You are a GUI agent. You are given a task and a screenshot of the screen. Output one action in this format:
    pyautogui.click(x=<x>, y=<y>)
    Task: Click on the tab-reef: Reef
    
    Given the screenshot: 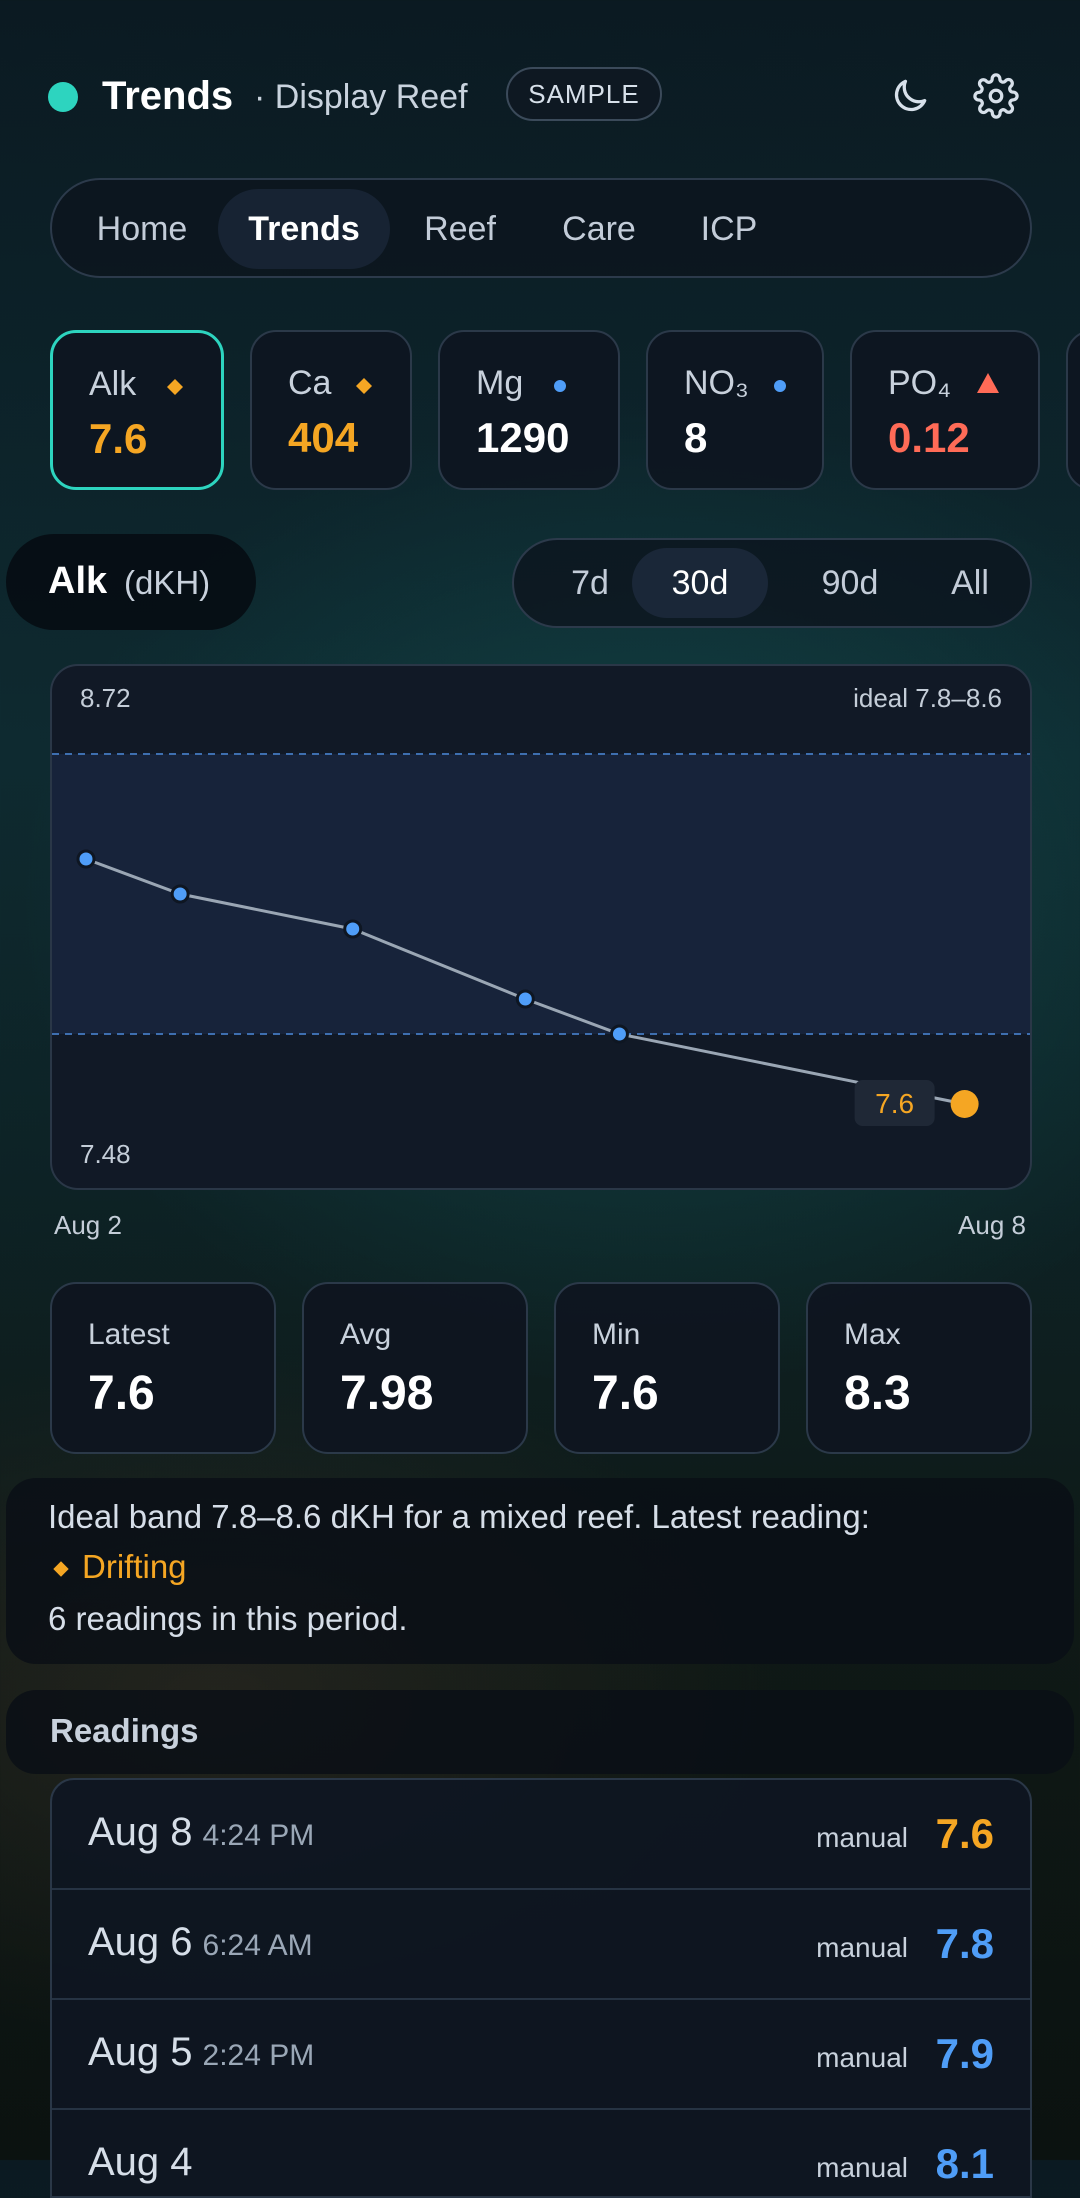 What is the action you would take?
    pyautogui.click(x=460, y=229)
    